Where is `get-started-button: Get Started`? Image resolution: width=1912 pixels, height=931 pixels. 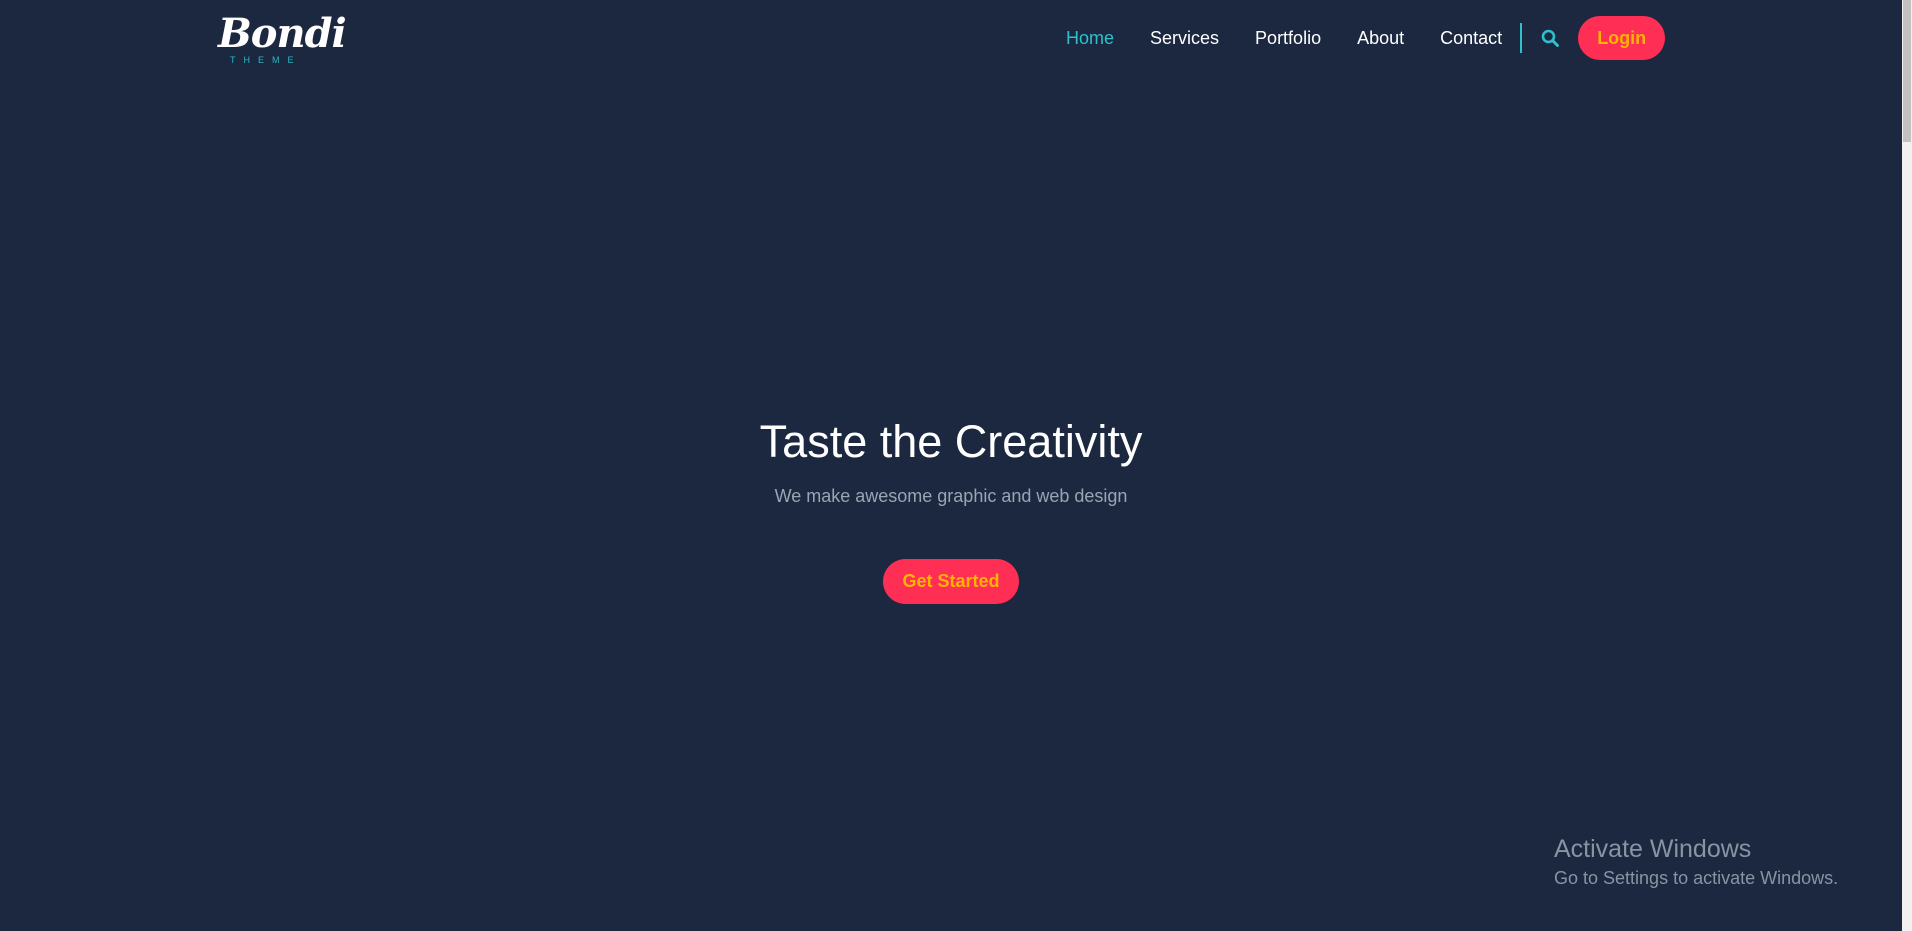
get-started-button: Get Started is located at coordinates (951, 581).